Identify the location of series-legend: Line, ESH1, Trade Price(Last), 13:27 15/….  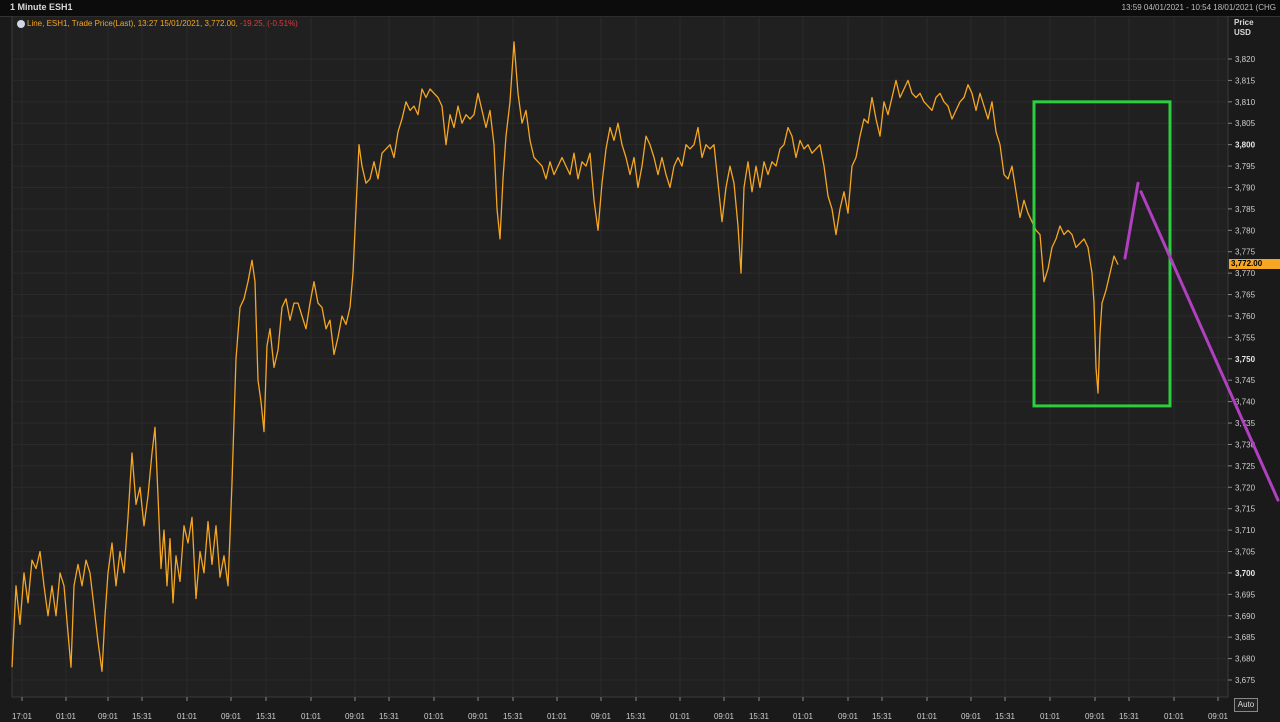
(157, 23).